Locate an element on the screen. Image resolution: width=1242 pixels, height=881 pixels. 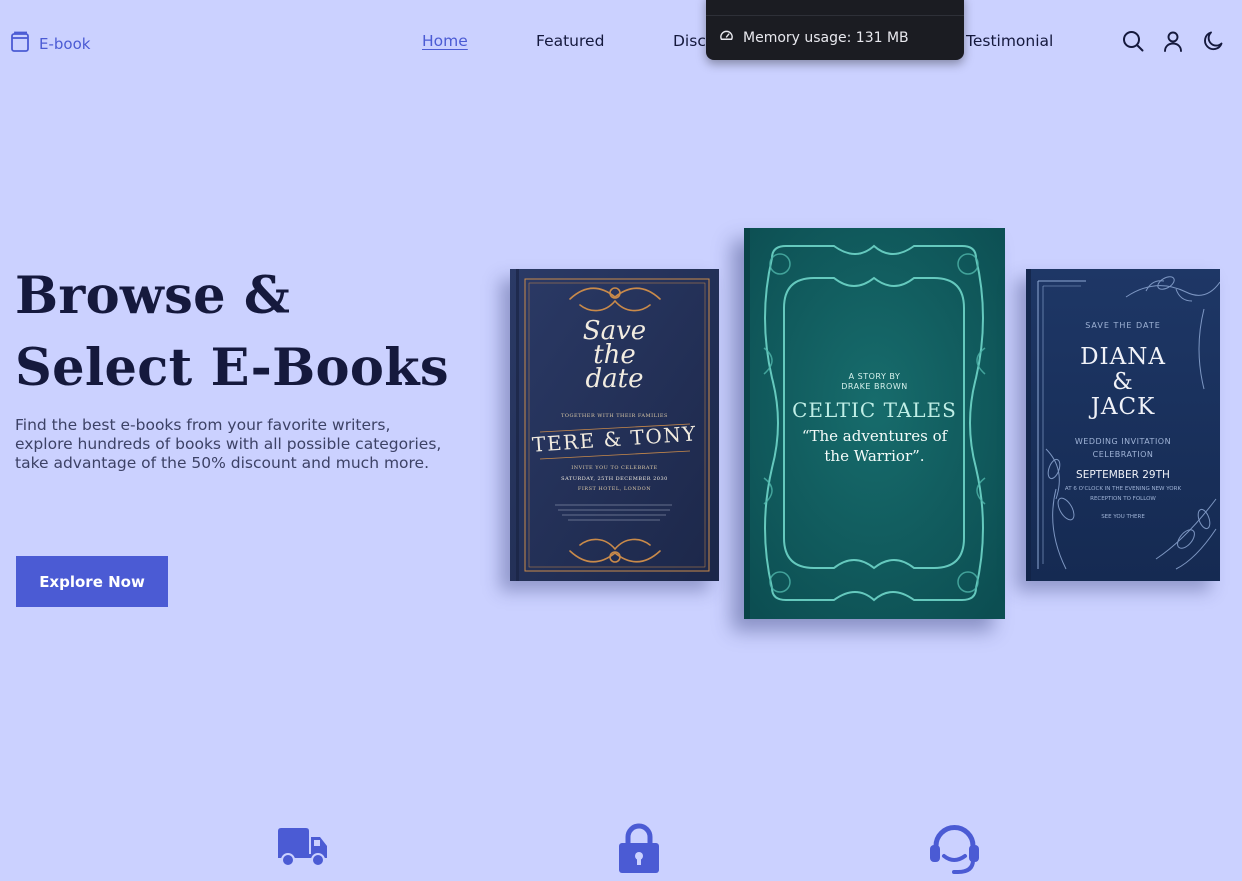
header-actions is located at coordinates (1173, 41).